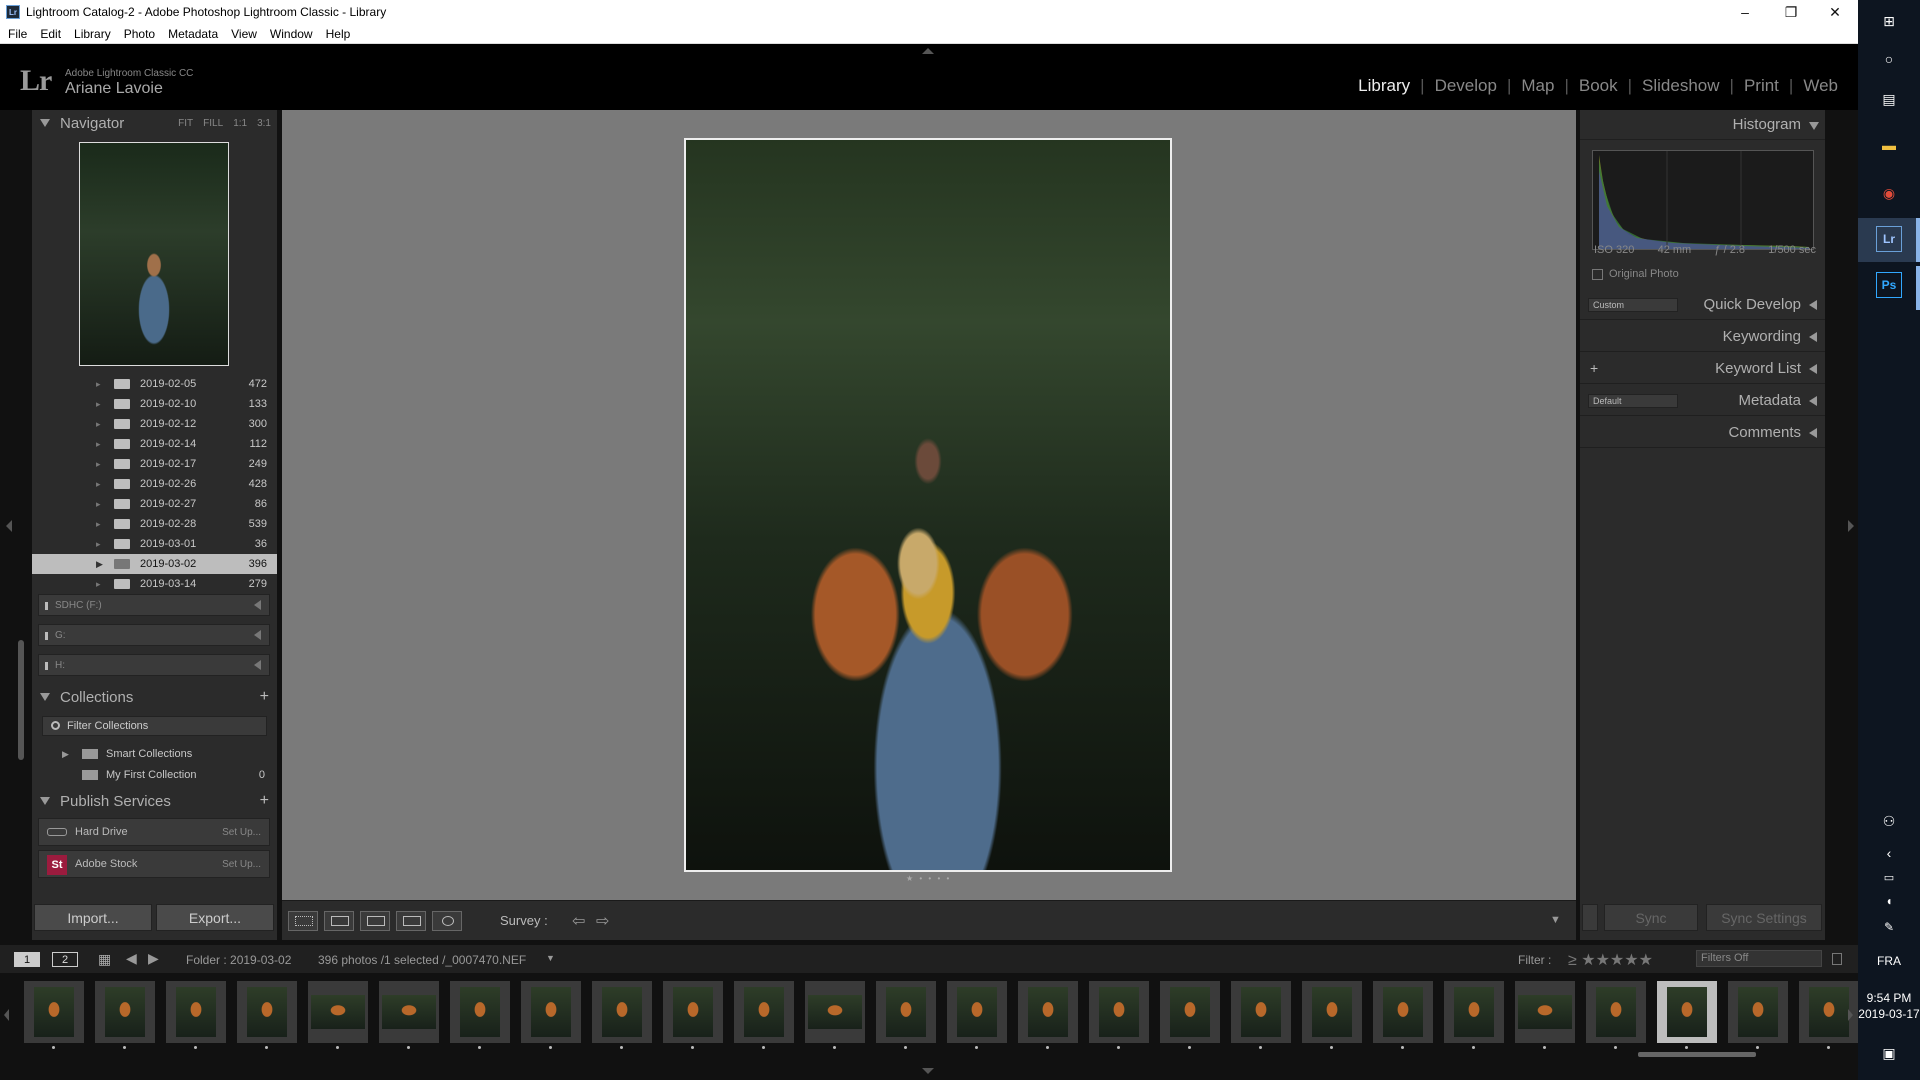  I want to click on filmstrip-thumbnail-selected, so click(1687, 1015).